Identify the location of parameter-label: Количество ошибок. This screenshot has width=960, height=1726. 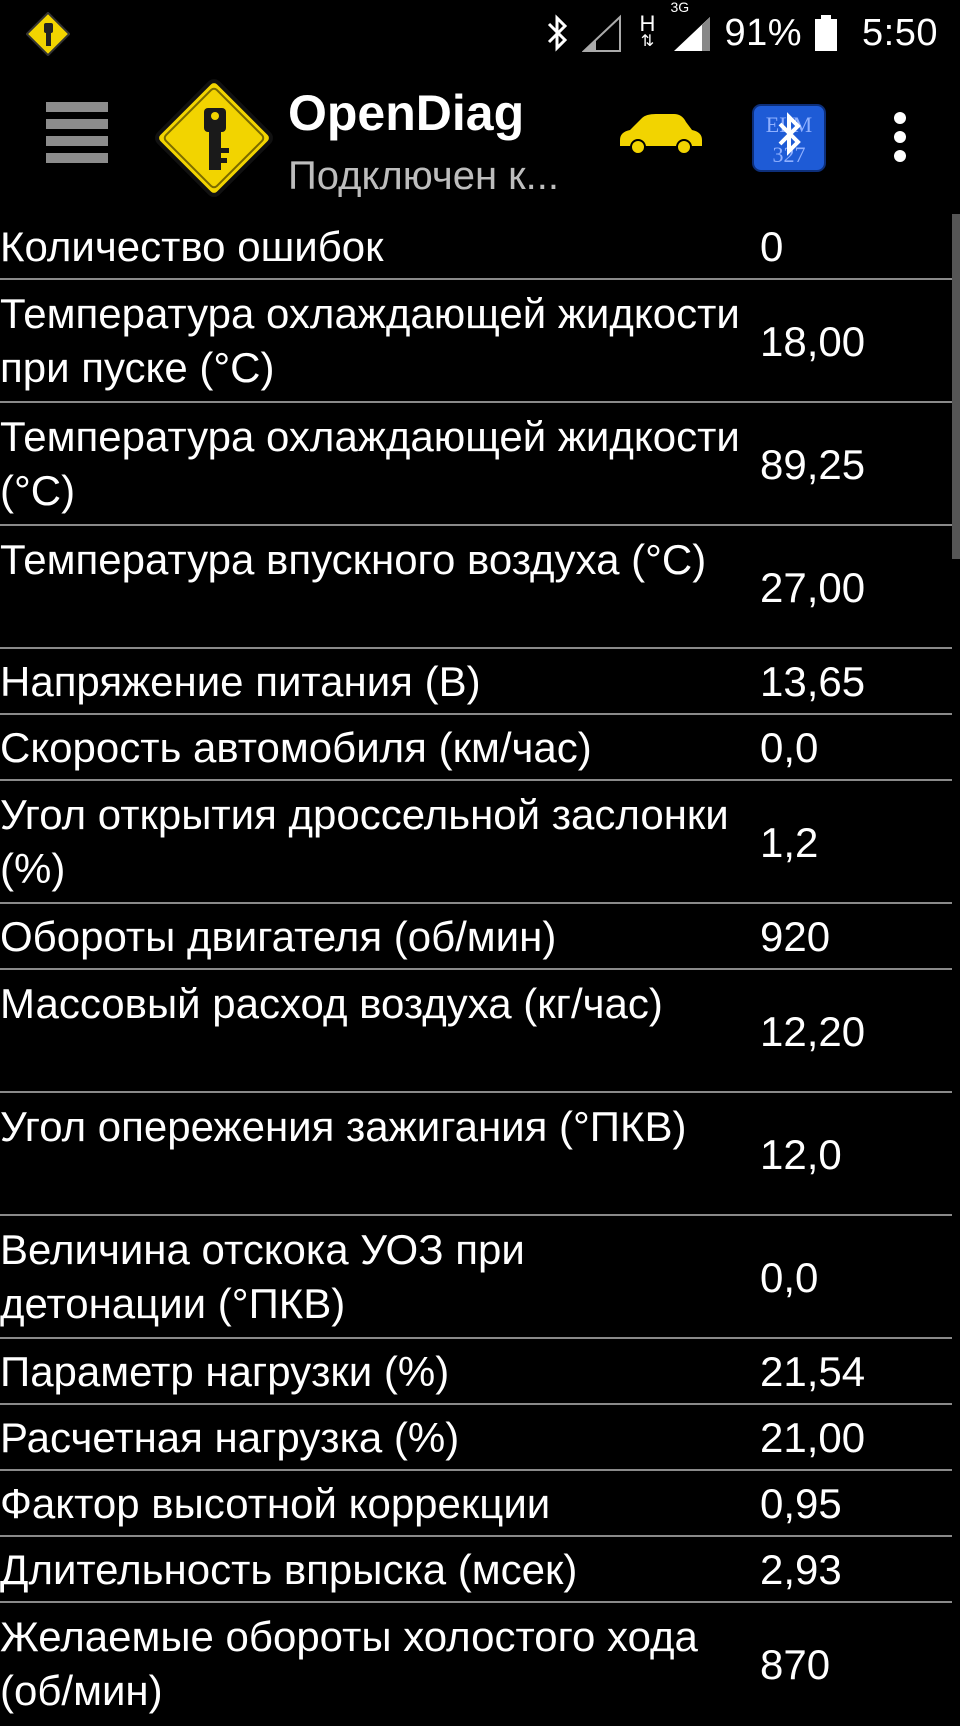
(192, 246).